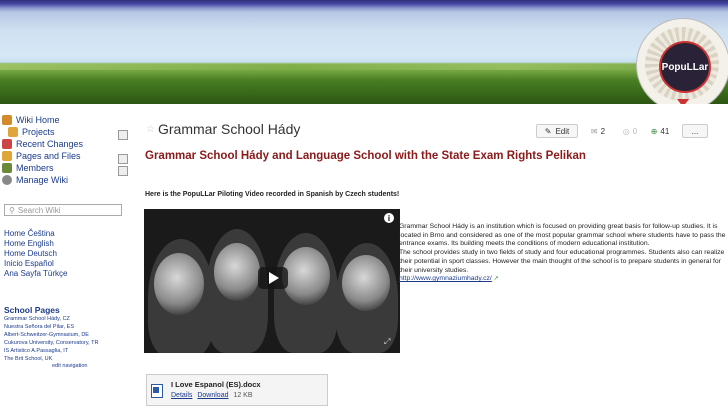 The width and height of the screenshot is (728, 409). What do you see at coordinates (388, 341) in the screenshot?
I see `fullscreen-icon: ⤢` at bounding box center [388, 341].